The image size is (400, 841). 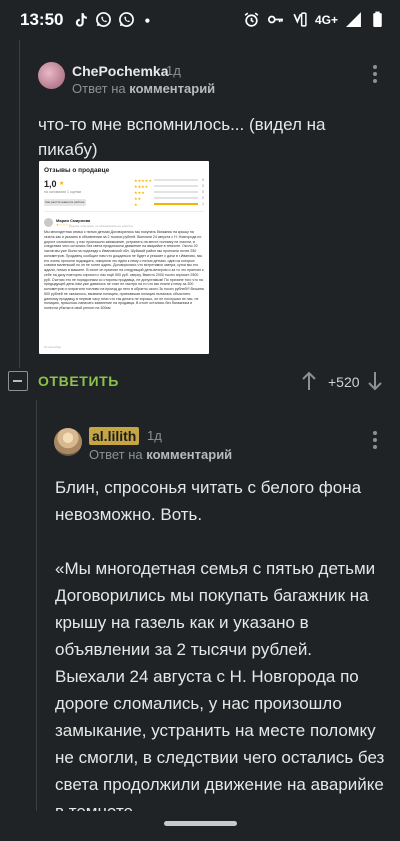 I want to click on signal-icon, so click(x=353, y=19).